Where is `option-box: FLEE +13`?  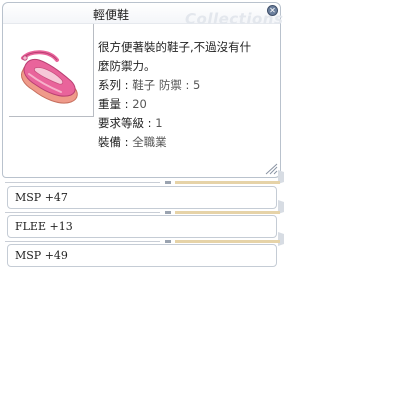
option-box: FLEE +13 is located at coordinates (142, 226).